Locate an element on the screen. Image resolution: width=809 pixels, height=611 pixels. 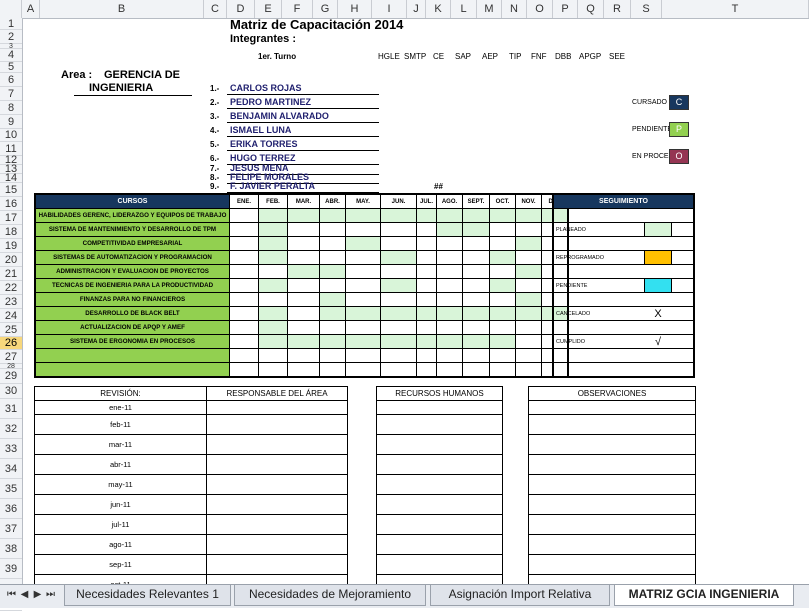
column-header-P: P is located at coordinates (565, 9).